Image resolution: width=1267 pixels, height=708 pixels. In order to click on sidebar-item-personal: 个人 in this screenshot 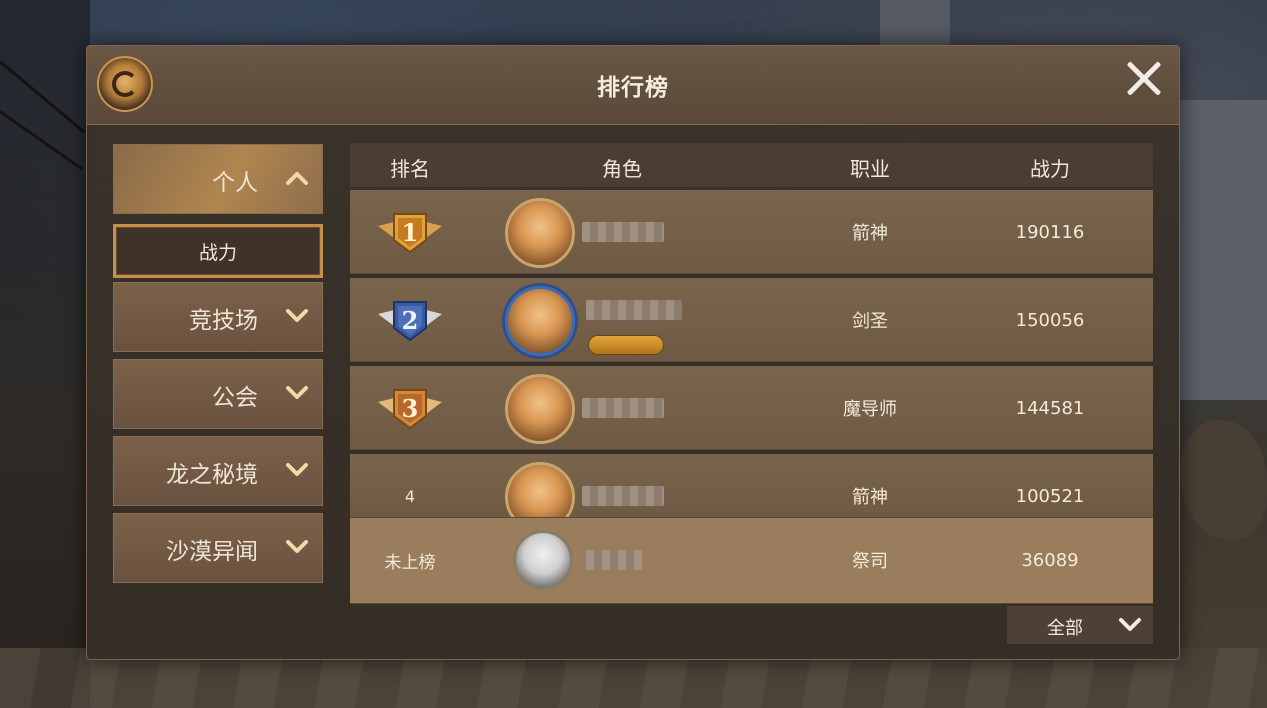, I will do `click(218, 179)`.